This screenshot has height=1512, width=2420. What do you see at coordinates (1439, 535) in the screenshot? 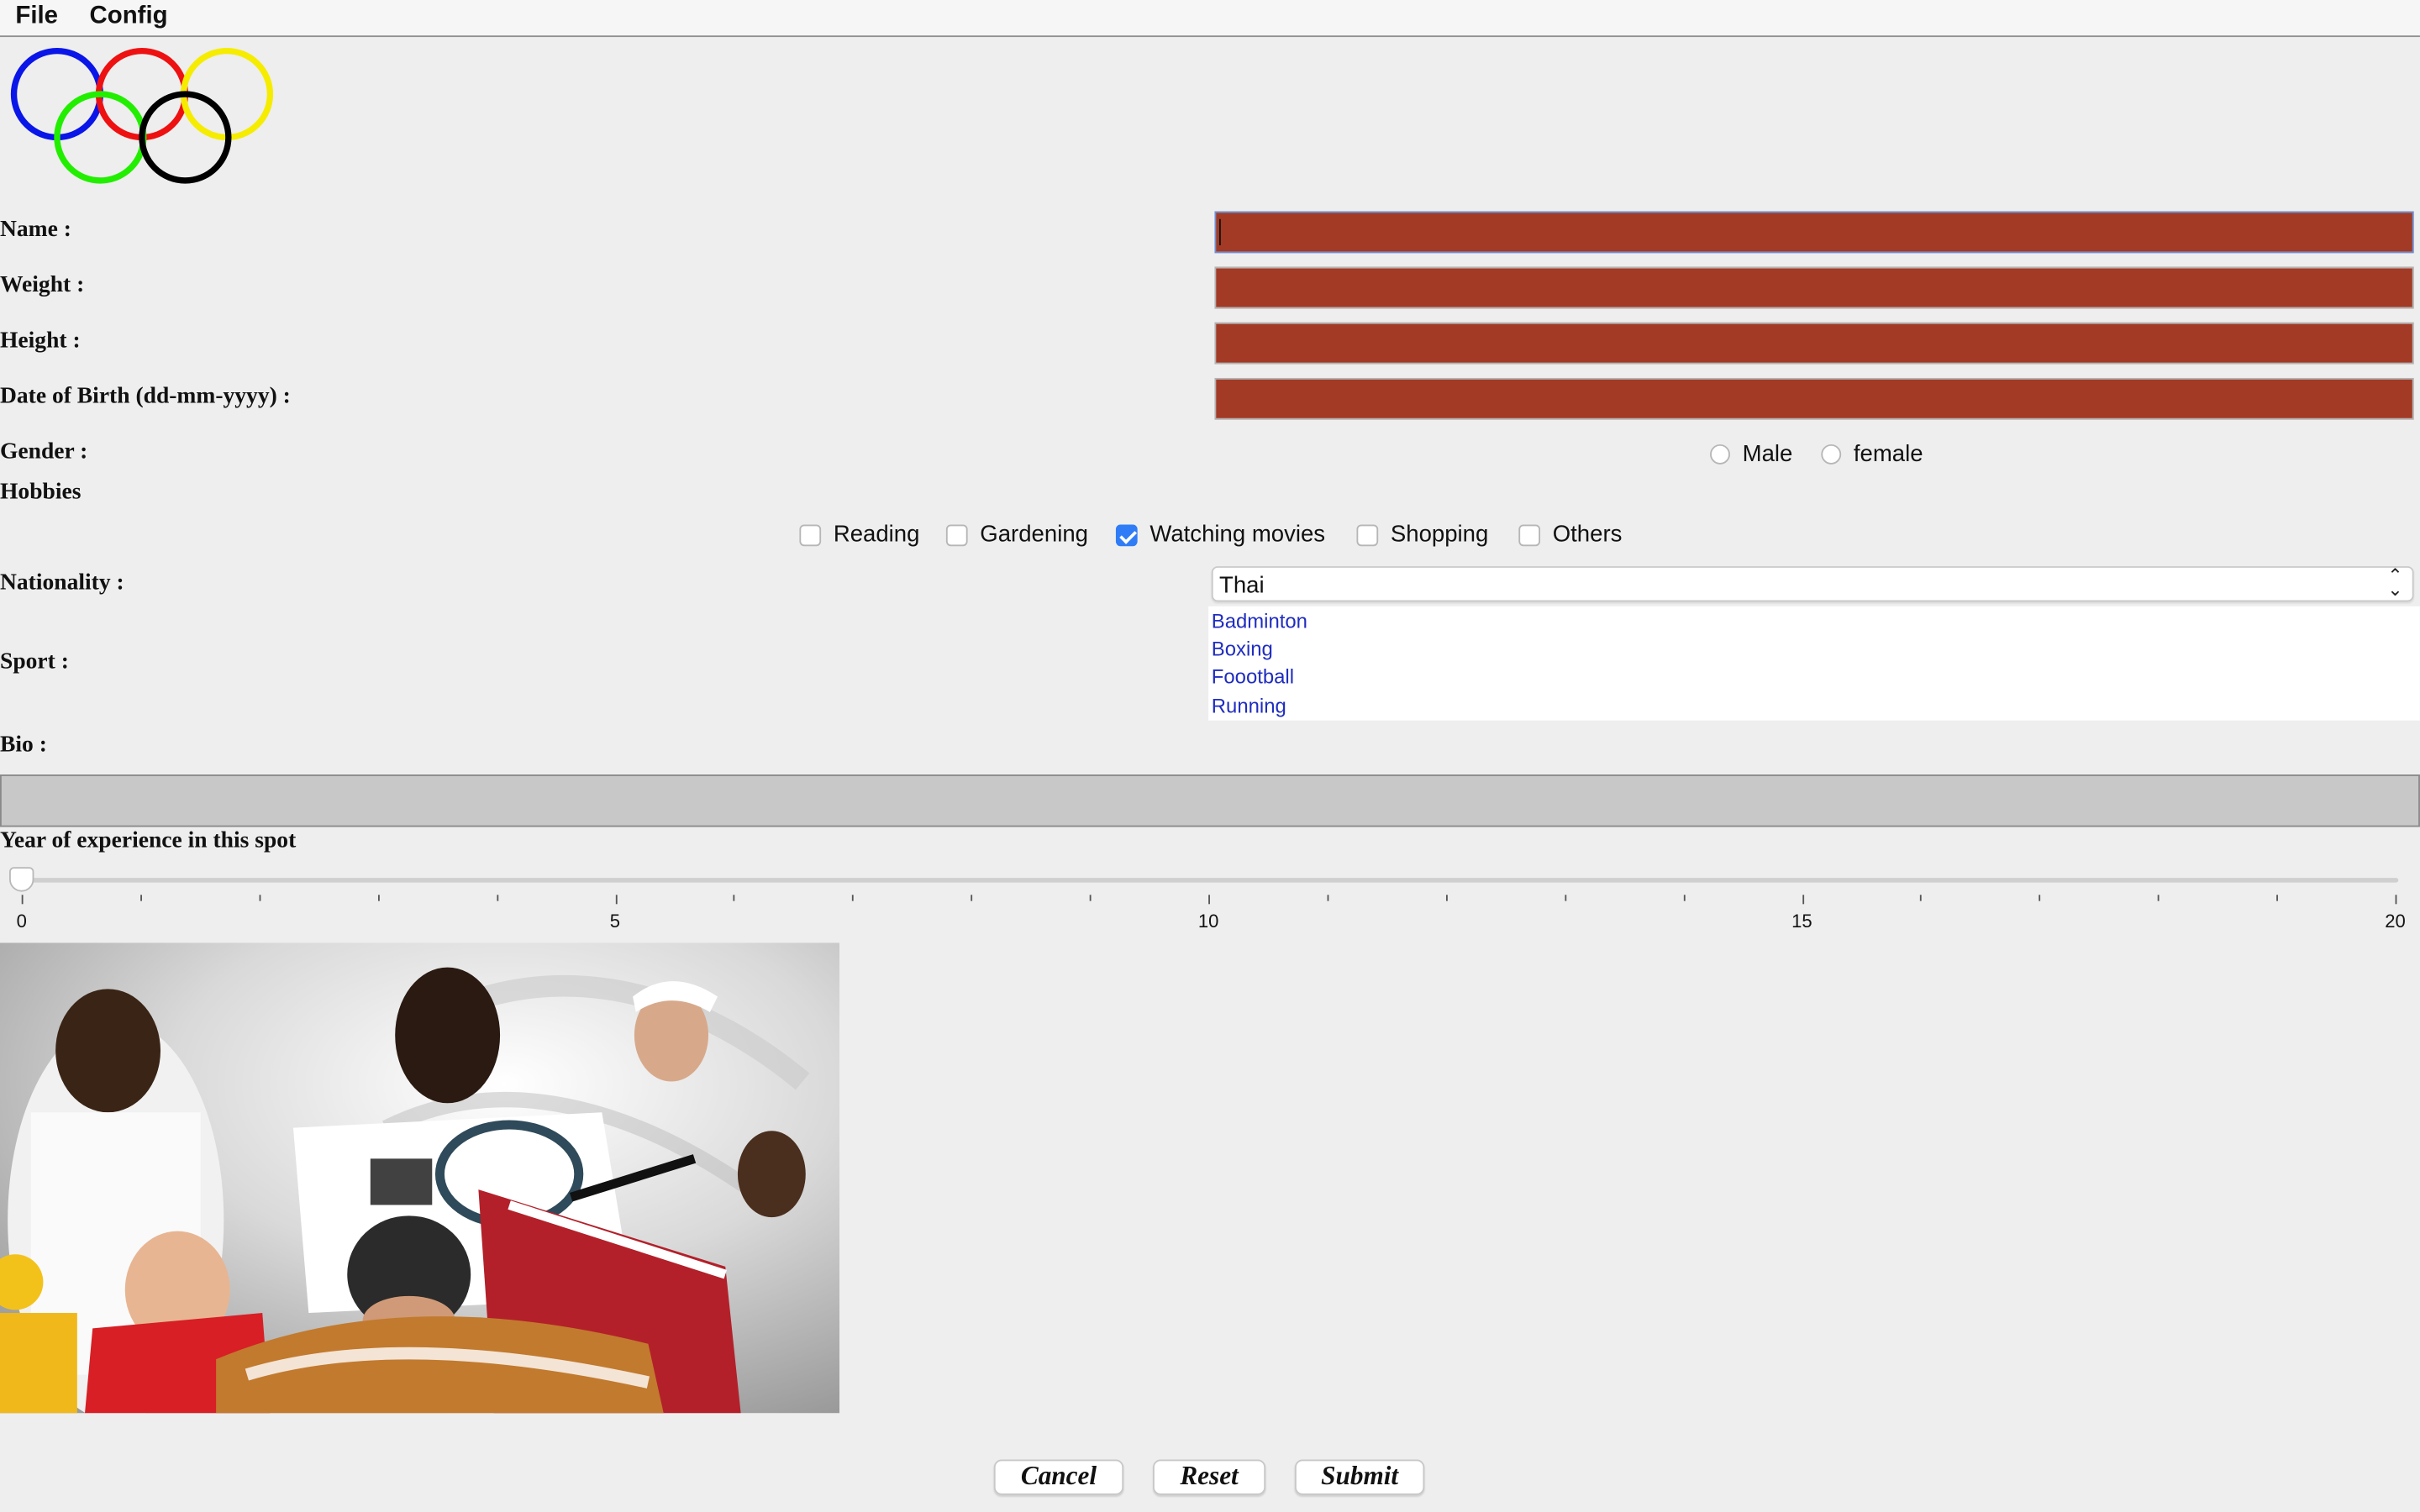
I see `hobby-shopping-label: Shopping` at bounding box center [1439, 535].